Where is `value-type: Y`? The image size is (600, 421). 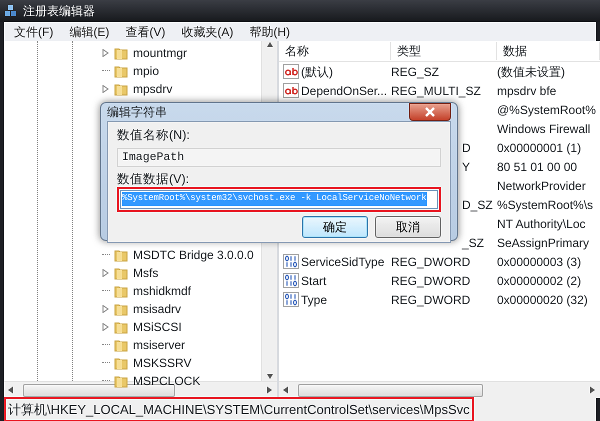 value-type: Y is located at coordinates (465, 167).